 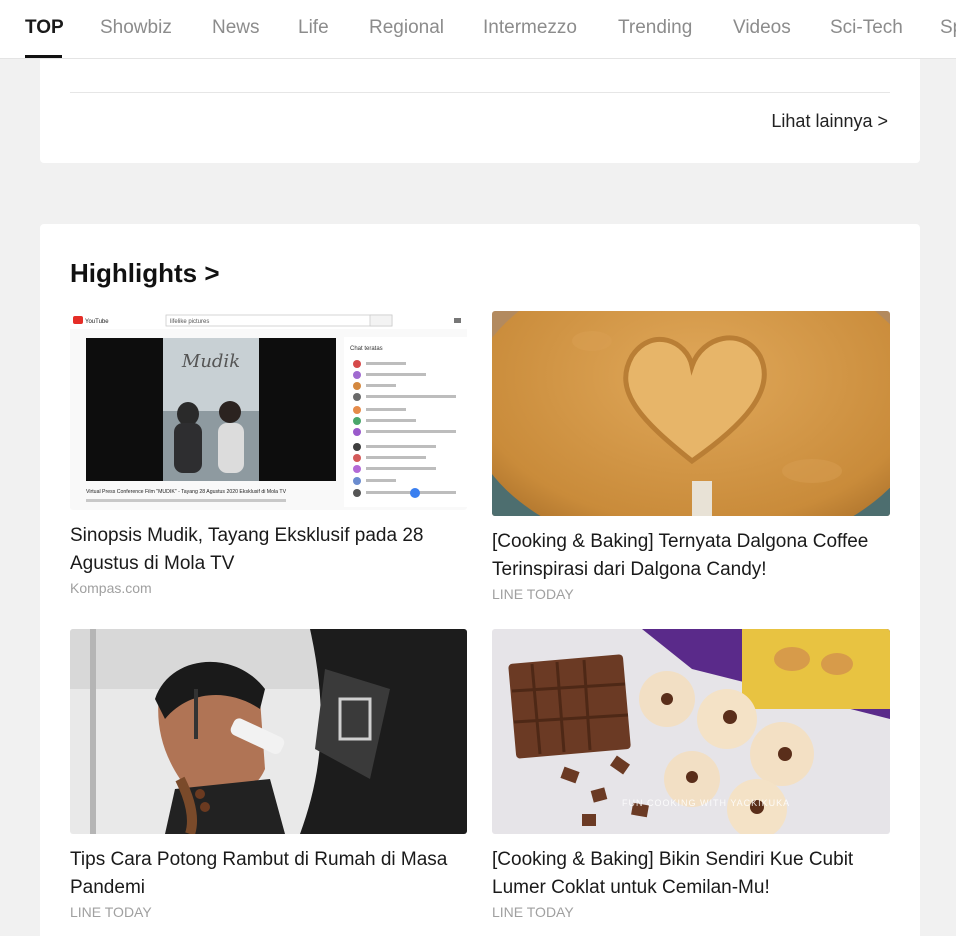 What do you see at coordinates (762, 28) in the screenshot?
I see `tab-videos: Videos` at bounding box center [762, 28].